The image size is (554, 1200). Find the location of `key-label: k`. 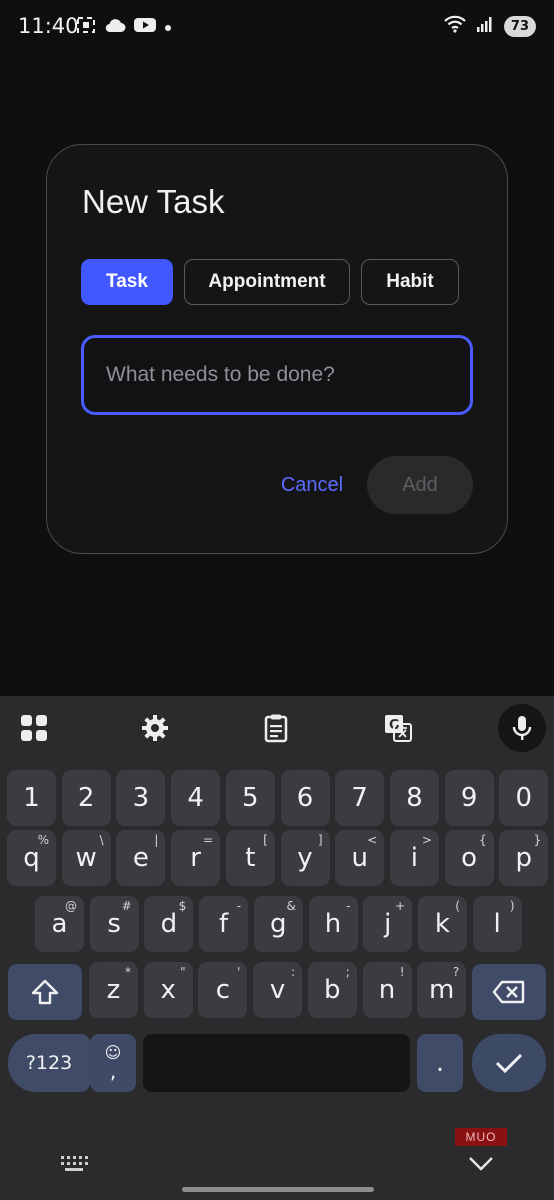

key-label: k is located at coordinates (442, 924).